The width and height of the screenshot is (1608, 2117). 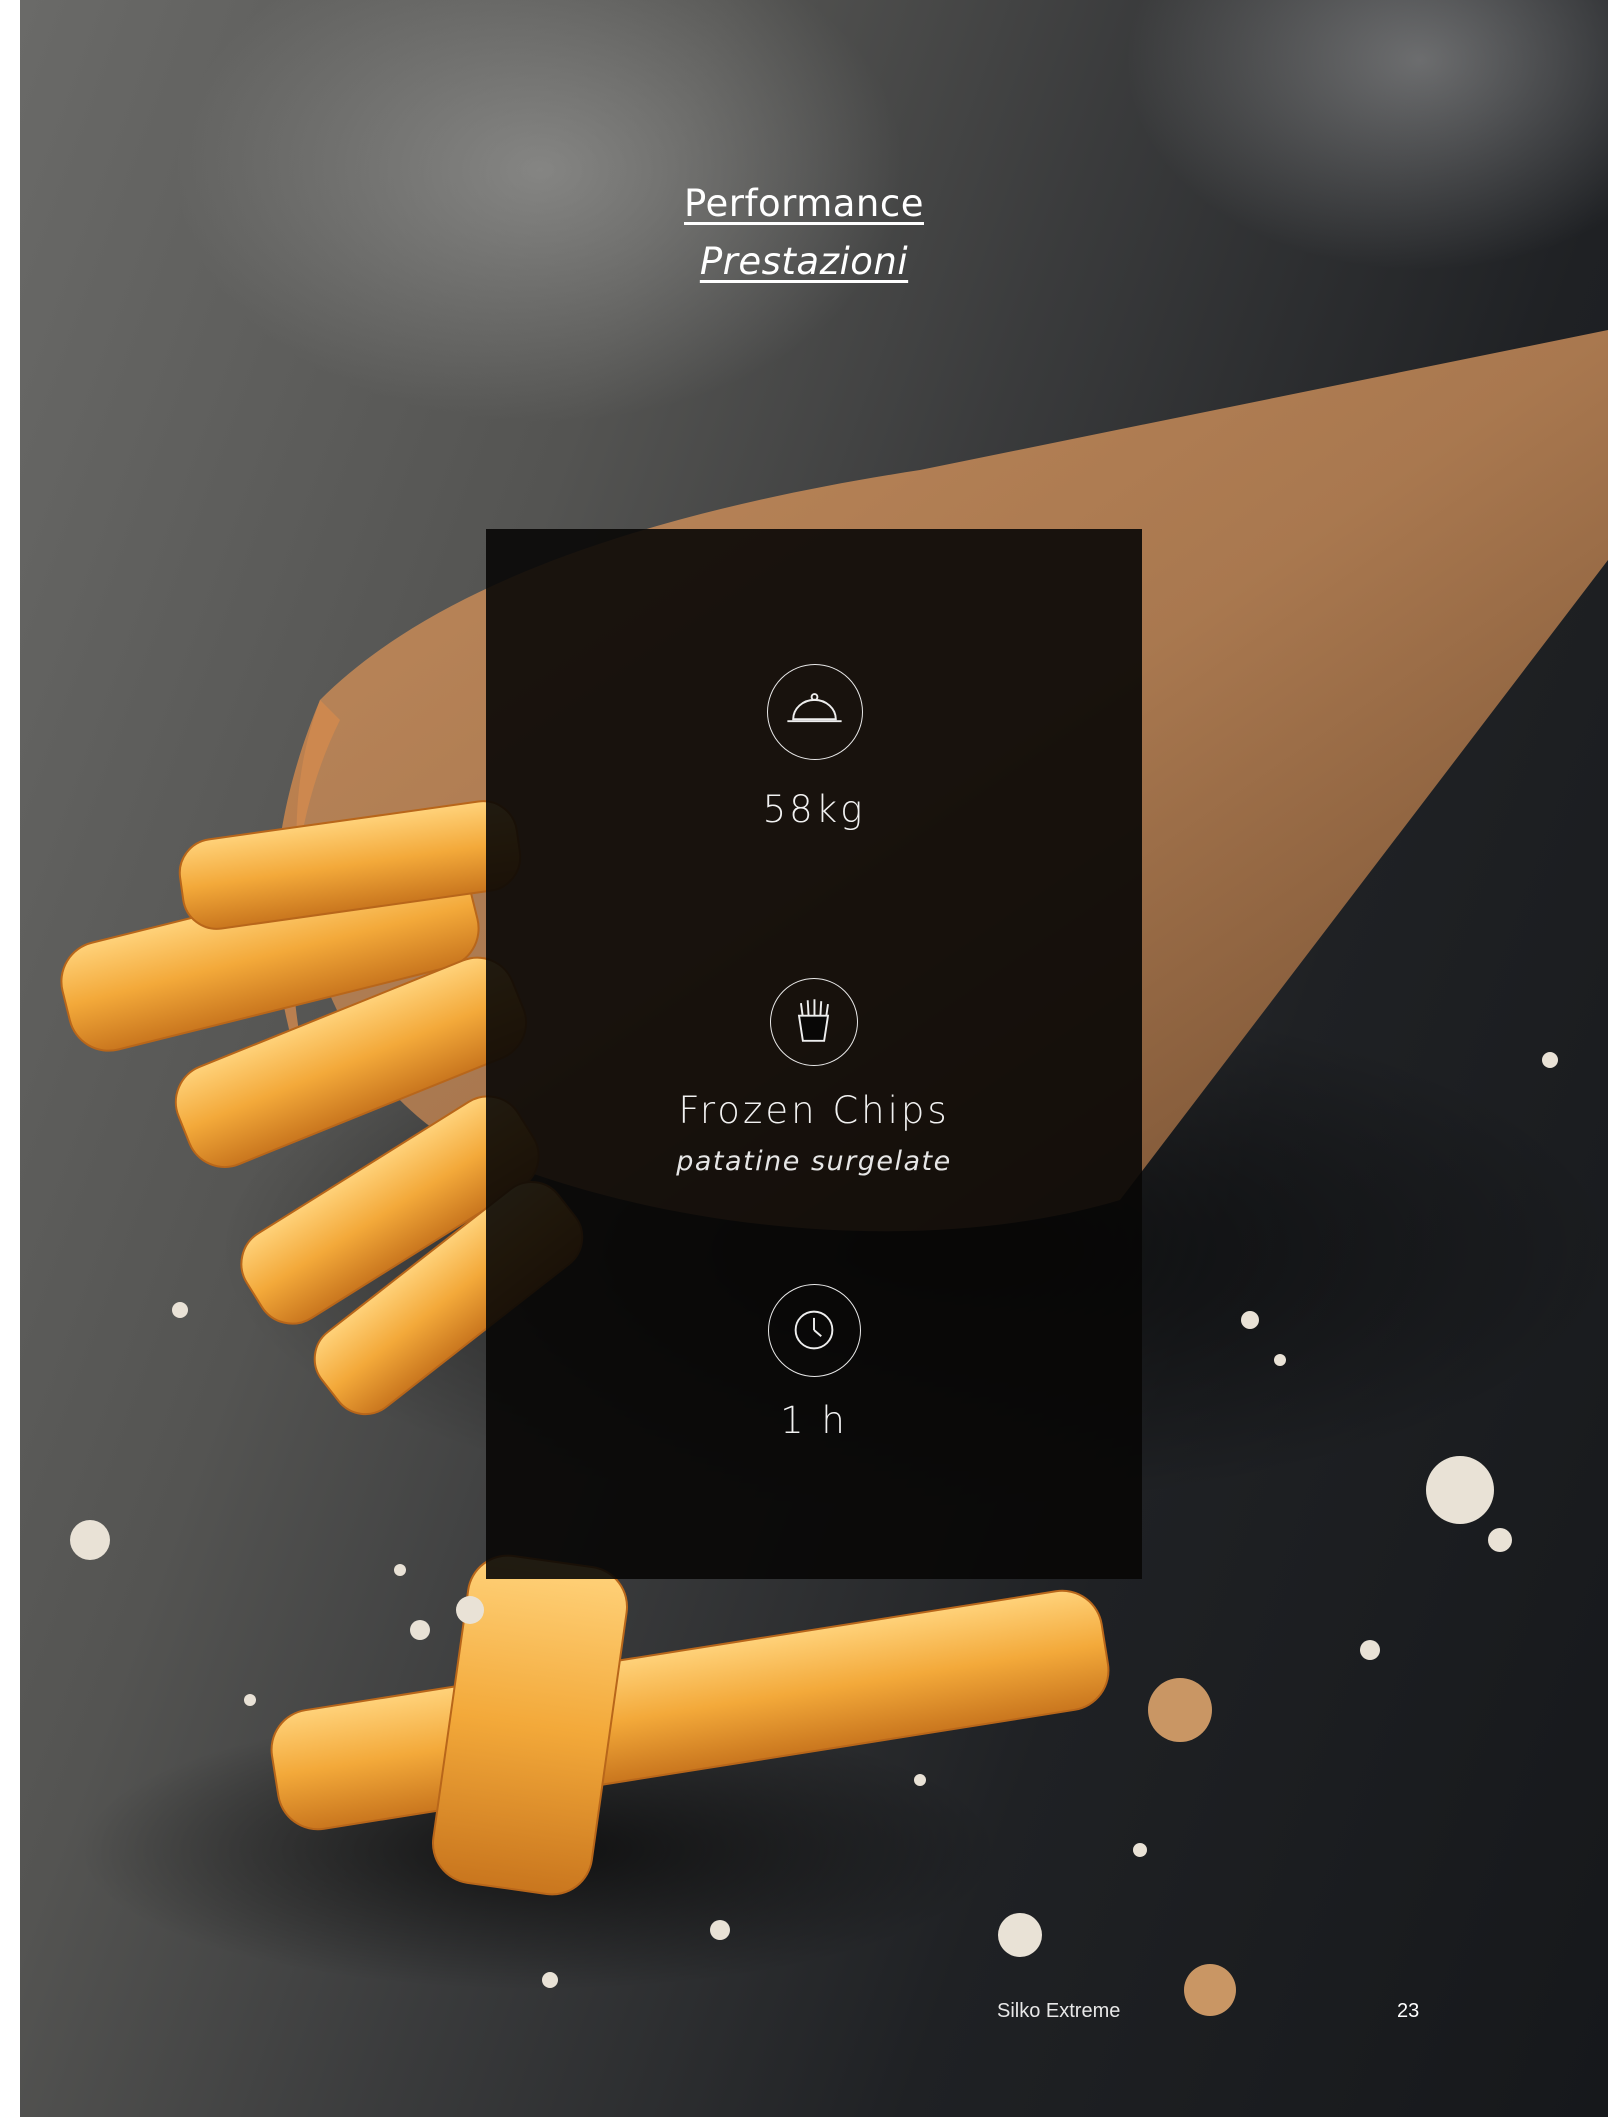 What do you see at coordinates (804, 261) in the screenshot?
I see `page-title-italian: Prestazioni` at bounding box center [804, 261].